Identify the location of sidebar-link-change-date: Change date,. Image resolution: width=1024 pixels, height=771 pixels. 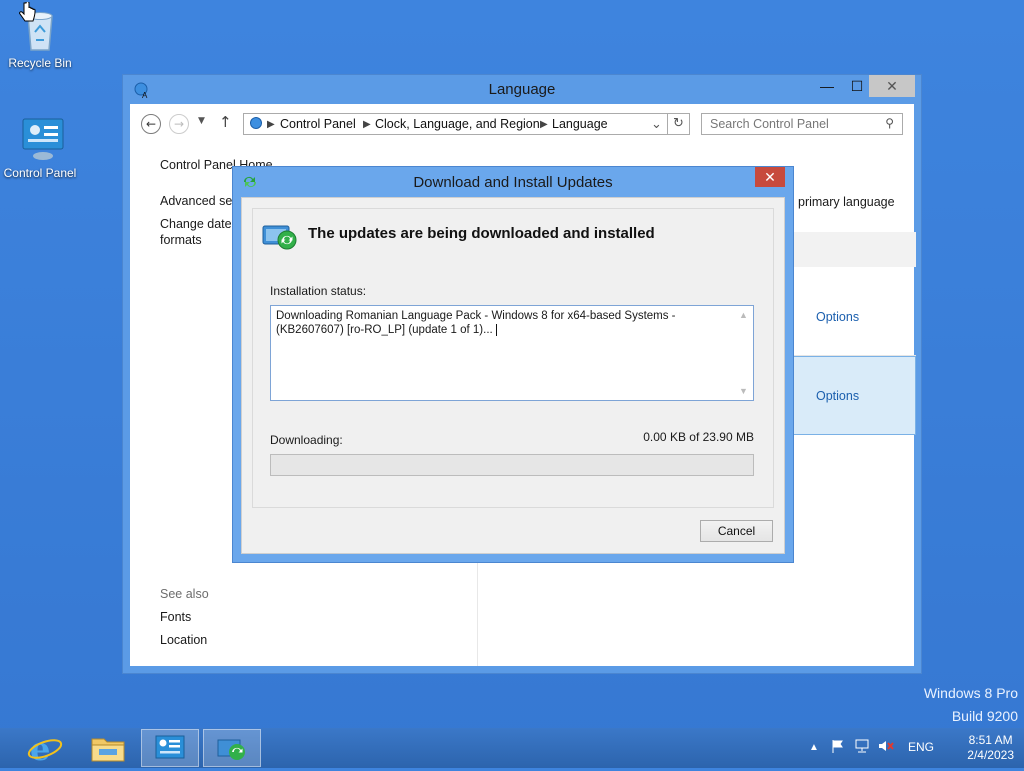
(197, 224).